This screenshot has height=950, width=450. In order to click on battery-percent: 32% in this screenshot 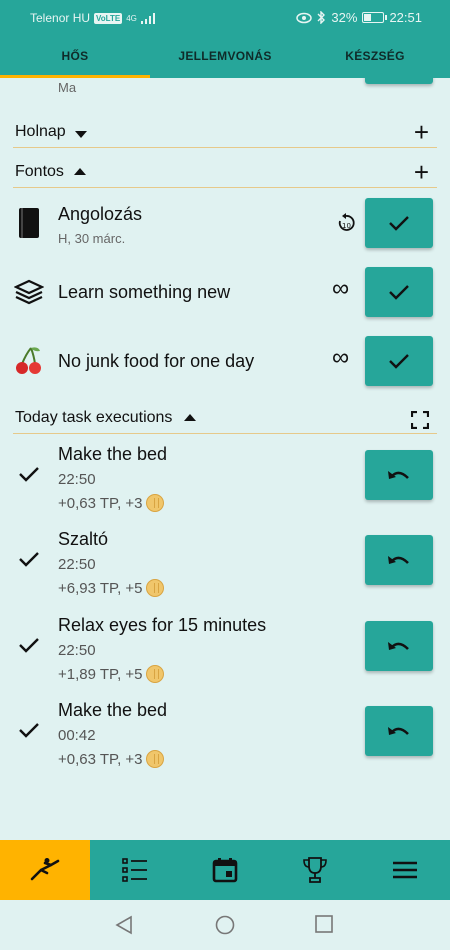, I will do `click(344, 17)`.